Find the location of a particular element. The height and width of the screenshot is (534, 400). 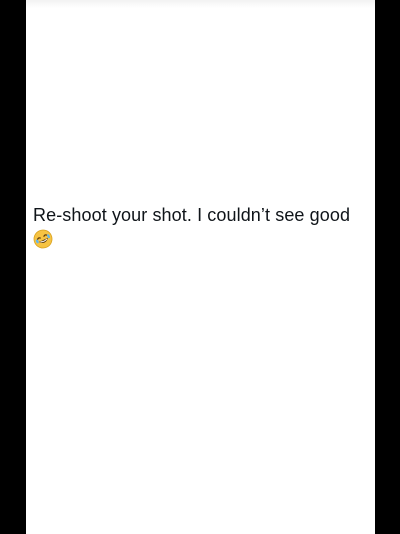

rolling-on-the-floor-laughing-emoji-icon is located at coordinates (43, 239).